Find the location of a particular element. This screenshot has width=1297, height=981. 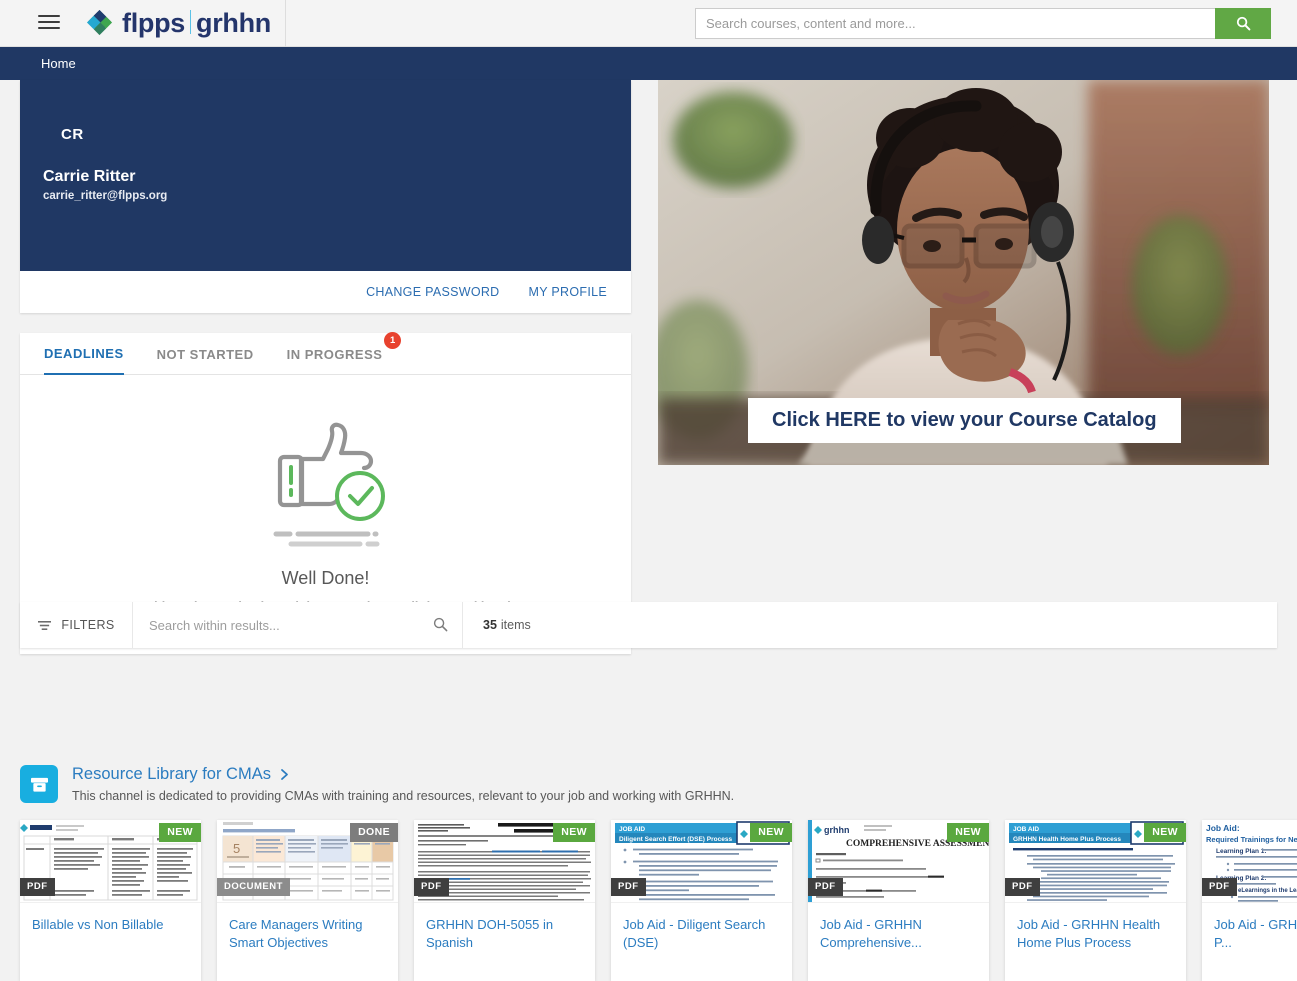

archive-box-icon is located at coordinates (39, 784).